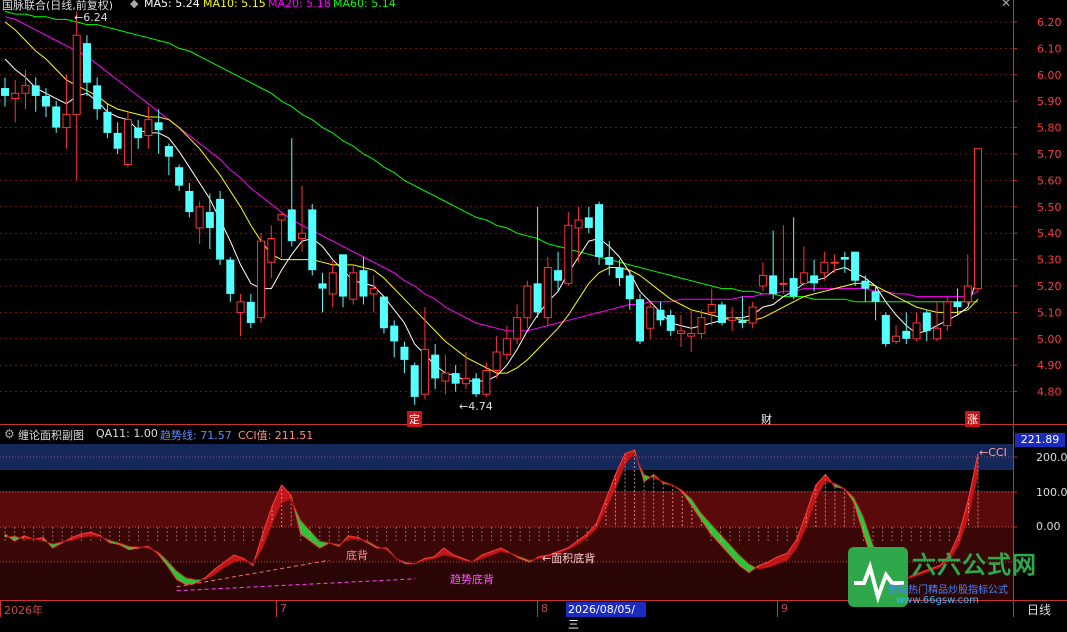 Image resolution: width=1067 pixels, height=632 pixels. What do you see at coordinates (127, 433) in the screenshot?
I see `qa-value: QA11: 1.00` at bounding box center [127, 433].